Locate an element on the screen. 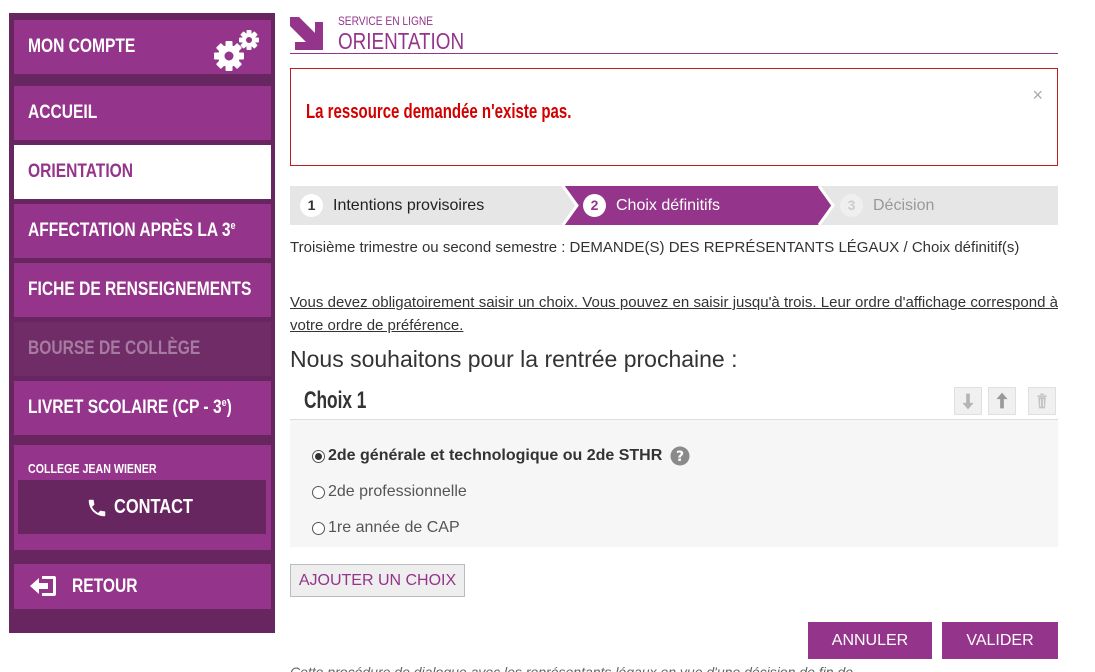  sidebar-item-livret-scolaire: LIVRET SCOLAIRE (CP - 3e) is located at coordinates (142, 408).